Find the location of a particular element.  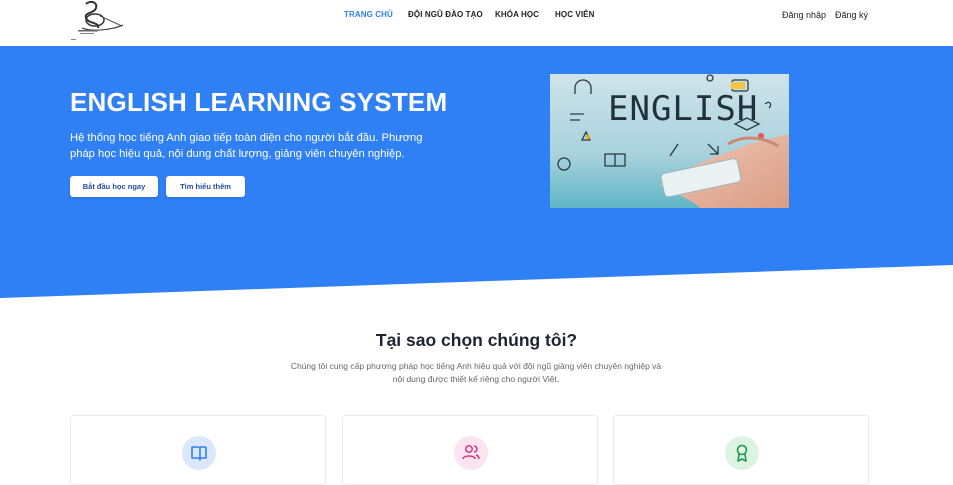

nav-item-courses: KHÓA HỌC is located at coordinates (517, 14).